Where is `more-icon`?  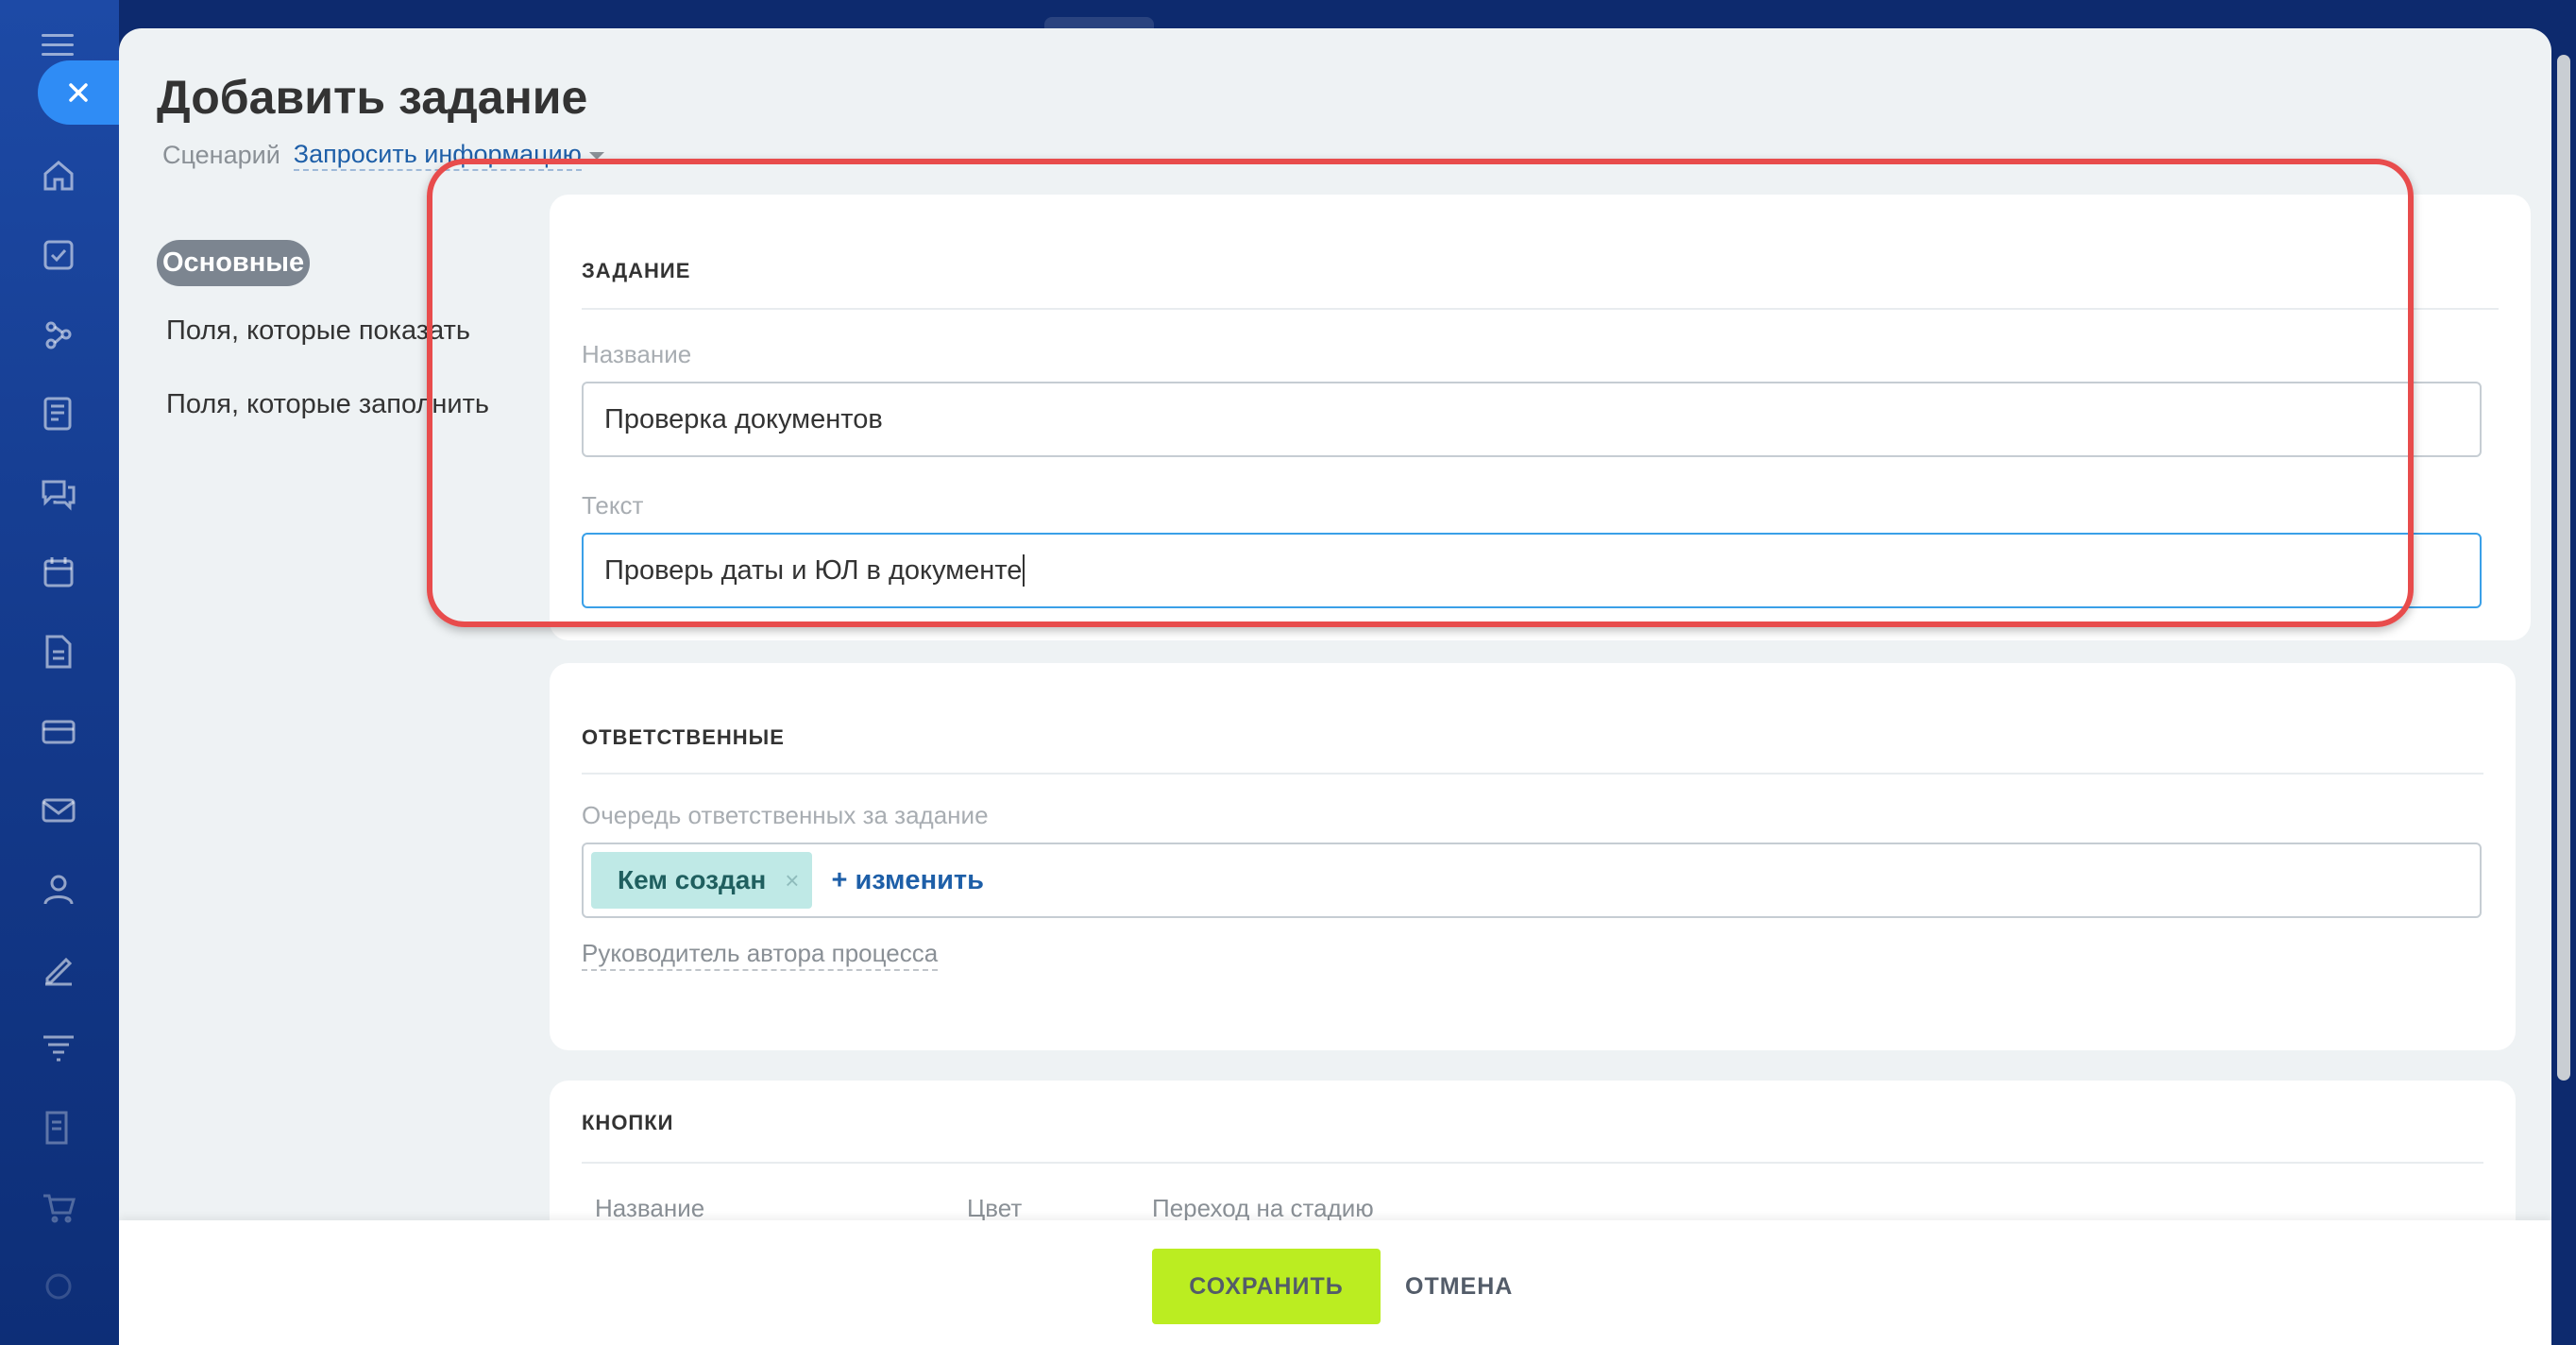
more-icon is located at coordinates (58, 1286).